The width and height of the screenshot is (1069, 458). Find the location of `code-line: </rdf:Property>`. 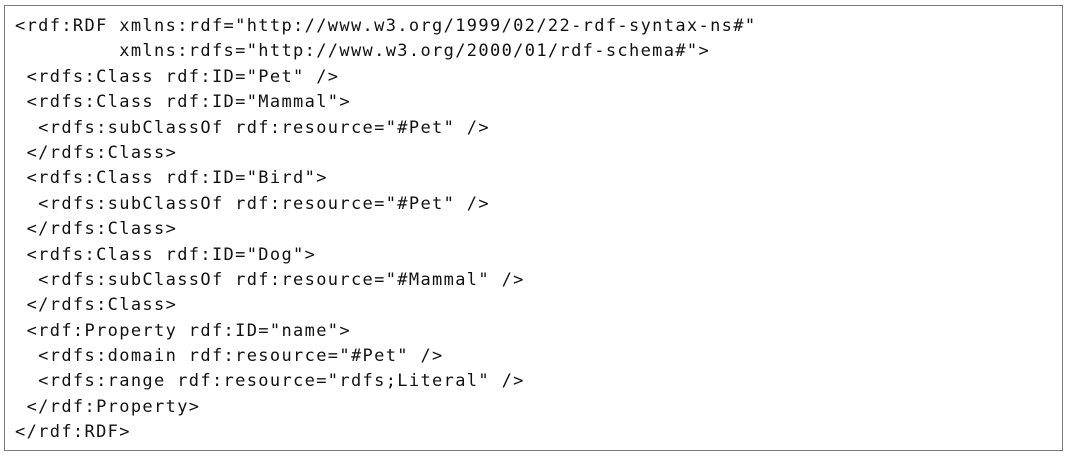

code-line: </rdf:Property> is located at coordinates (108, 406).